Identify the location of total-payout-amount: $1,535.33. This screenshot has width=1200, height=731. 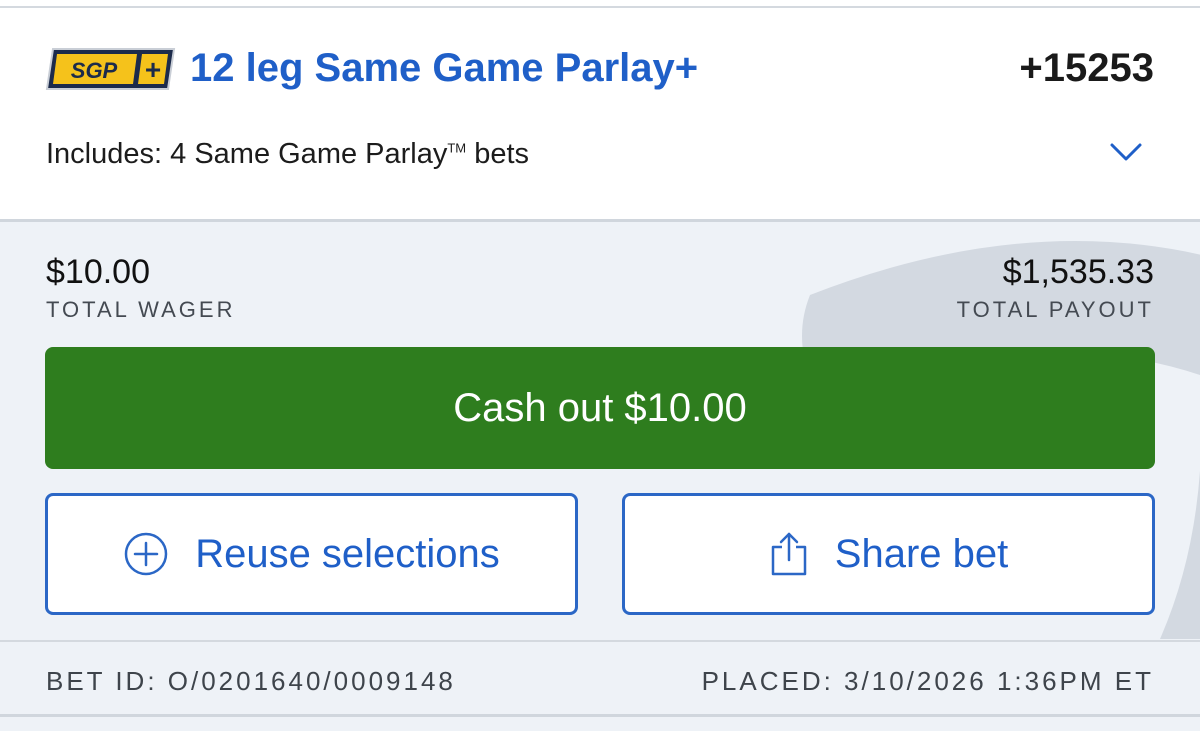
(1078, 272).